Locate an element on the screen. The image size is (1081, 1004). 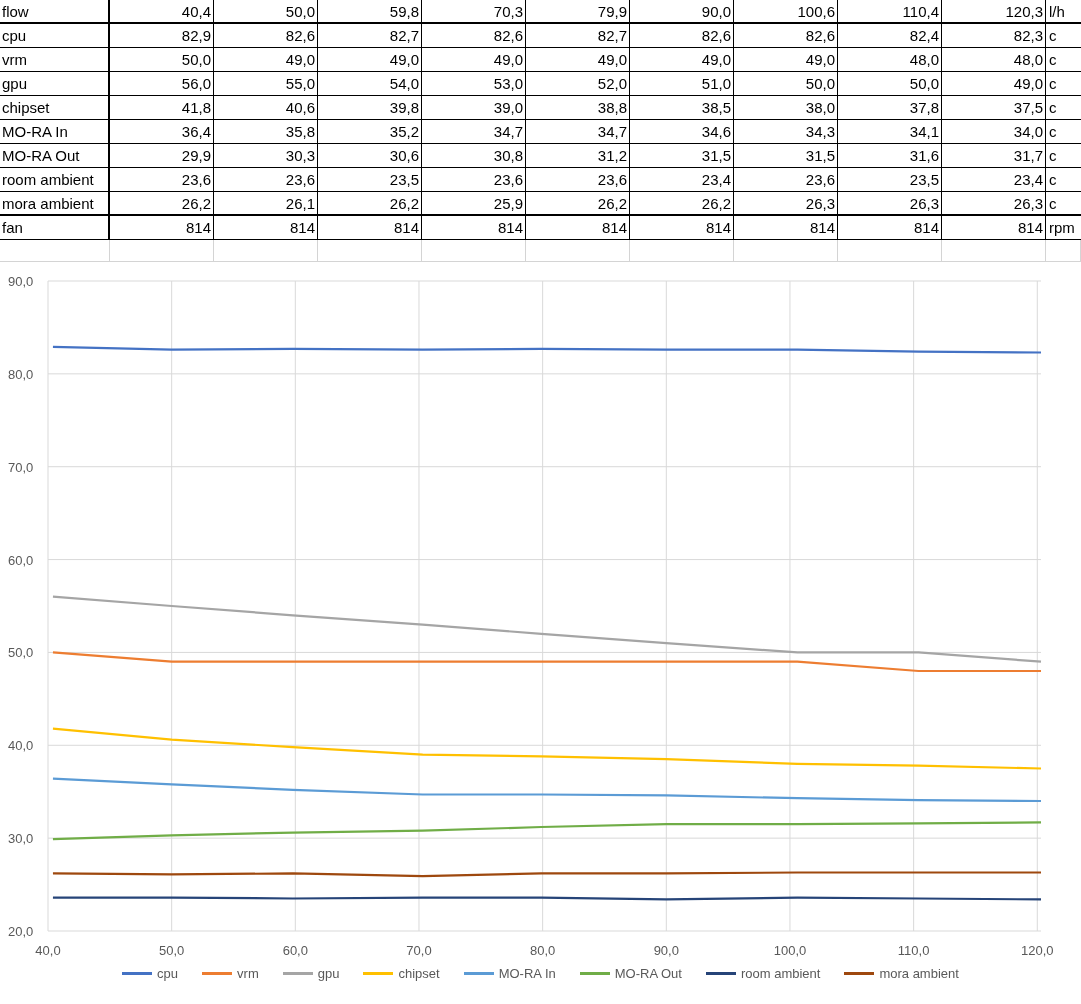
table-cell: 34,6 is located at coordinates (682, 132).